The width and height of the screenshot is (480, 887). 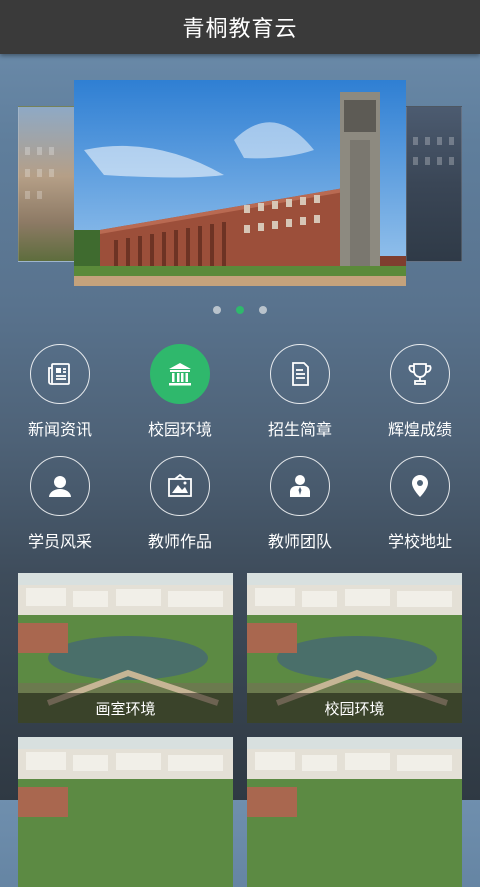 I want to click on carousel-dot-active, so click(x=240, y=310).